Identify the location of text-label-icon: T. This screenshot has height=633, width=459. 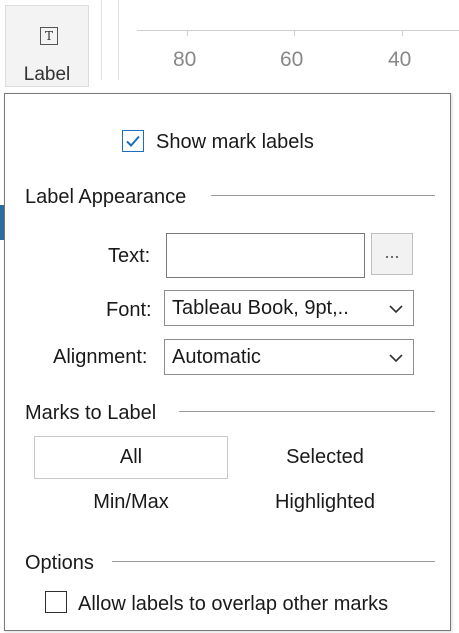
(49, 36).